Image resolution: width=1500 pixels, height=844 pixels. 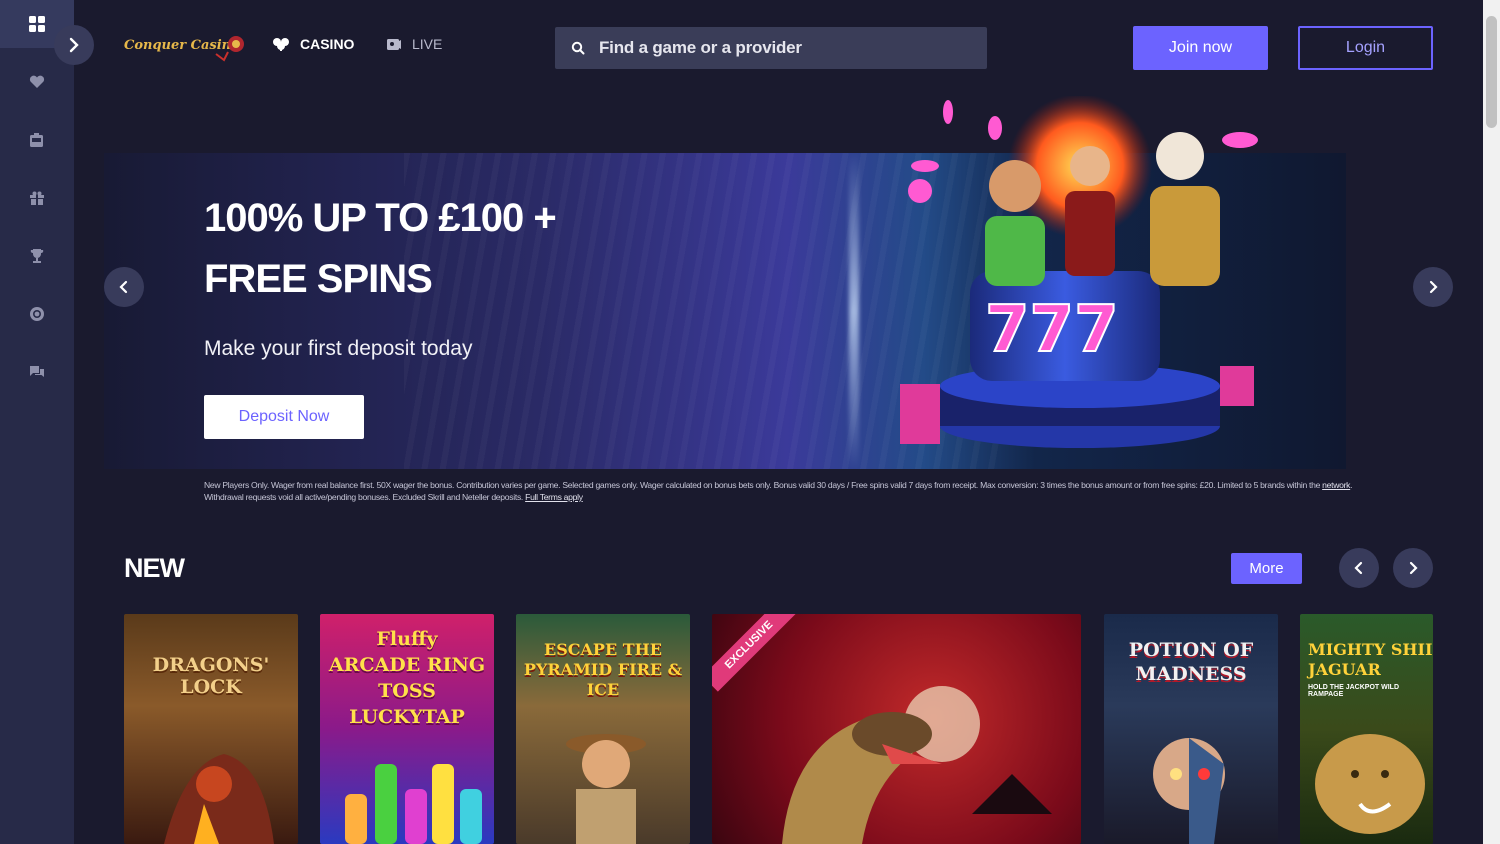 I want to click on support-chat-icon, so click(x=37, y=371).